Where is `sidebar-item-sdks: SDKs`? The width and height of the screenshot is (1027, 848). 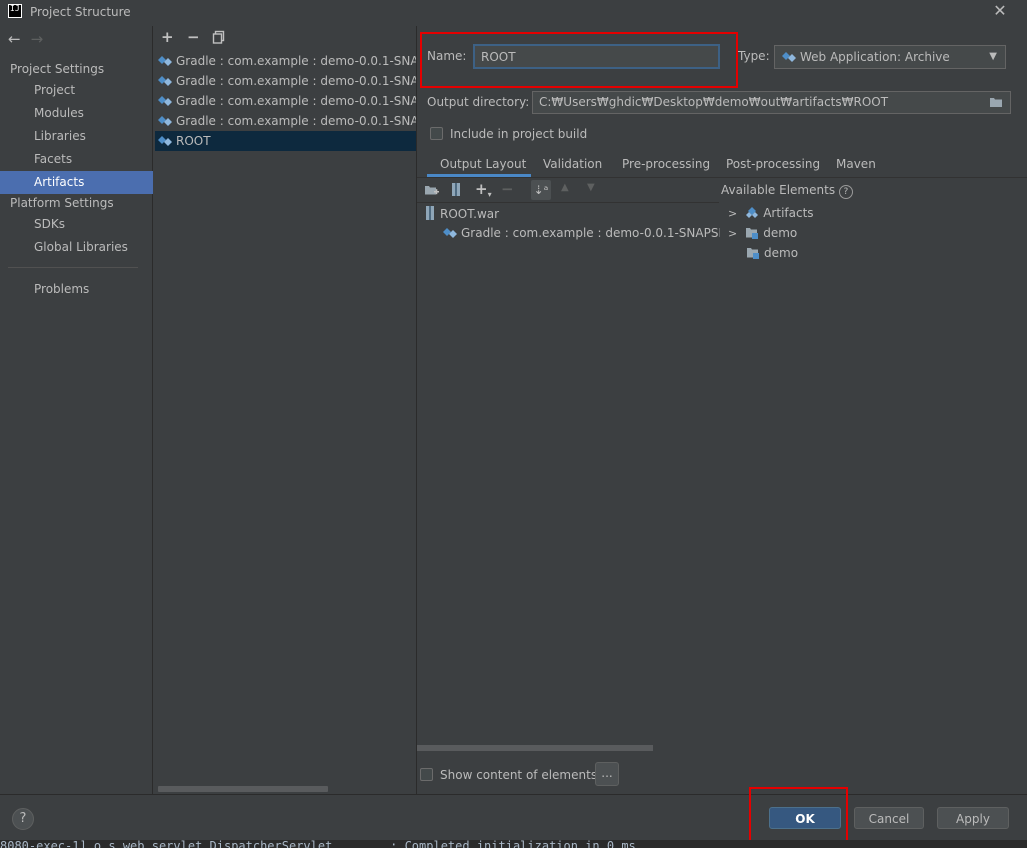
sidebar-item-sdks: SDKs is located at coordinates (76, 224).